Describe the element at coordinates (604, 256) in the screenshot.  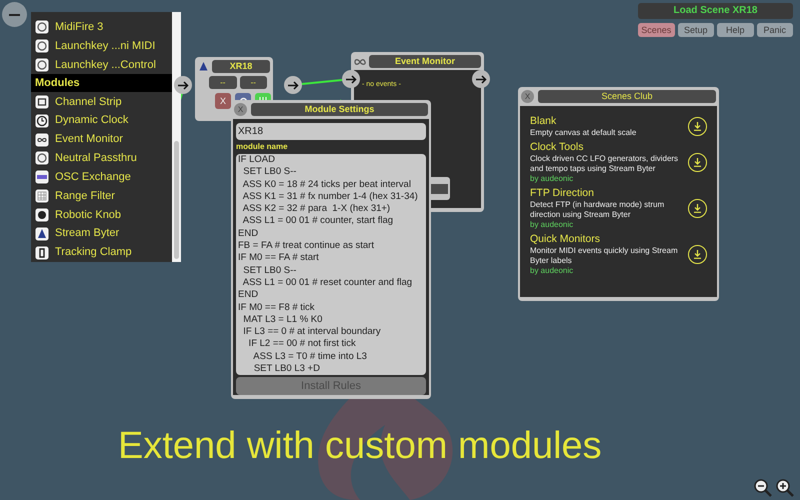
I see `scene-description: Monitor MIDI events quickly using Stream Byter labels` at that location.